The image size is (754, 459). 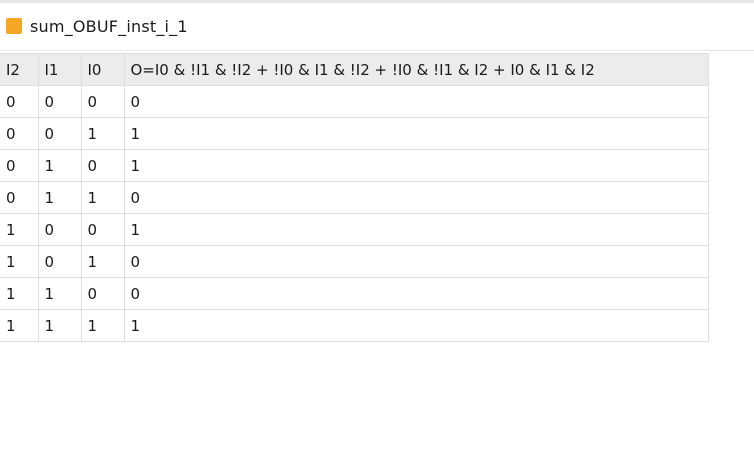 I want to click on table-row: 0 0 1 1, so click(x=354, y=133).